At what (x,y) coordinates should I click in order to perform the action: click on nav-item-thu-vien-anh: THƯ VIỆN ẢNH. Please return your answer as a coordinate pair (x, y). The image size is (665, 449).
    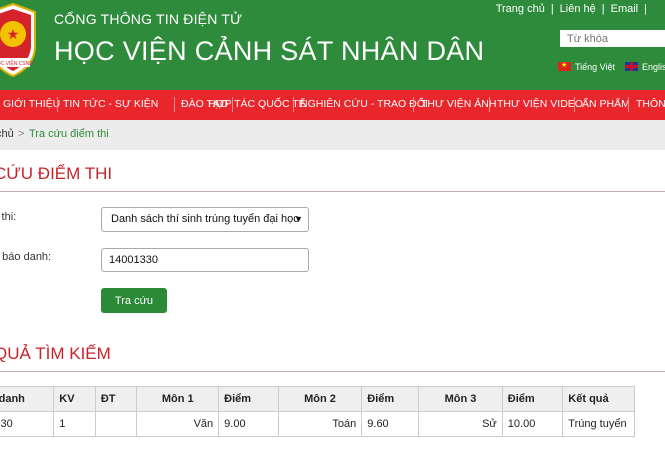
    Looking at the image, I should click on (458, 105).